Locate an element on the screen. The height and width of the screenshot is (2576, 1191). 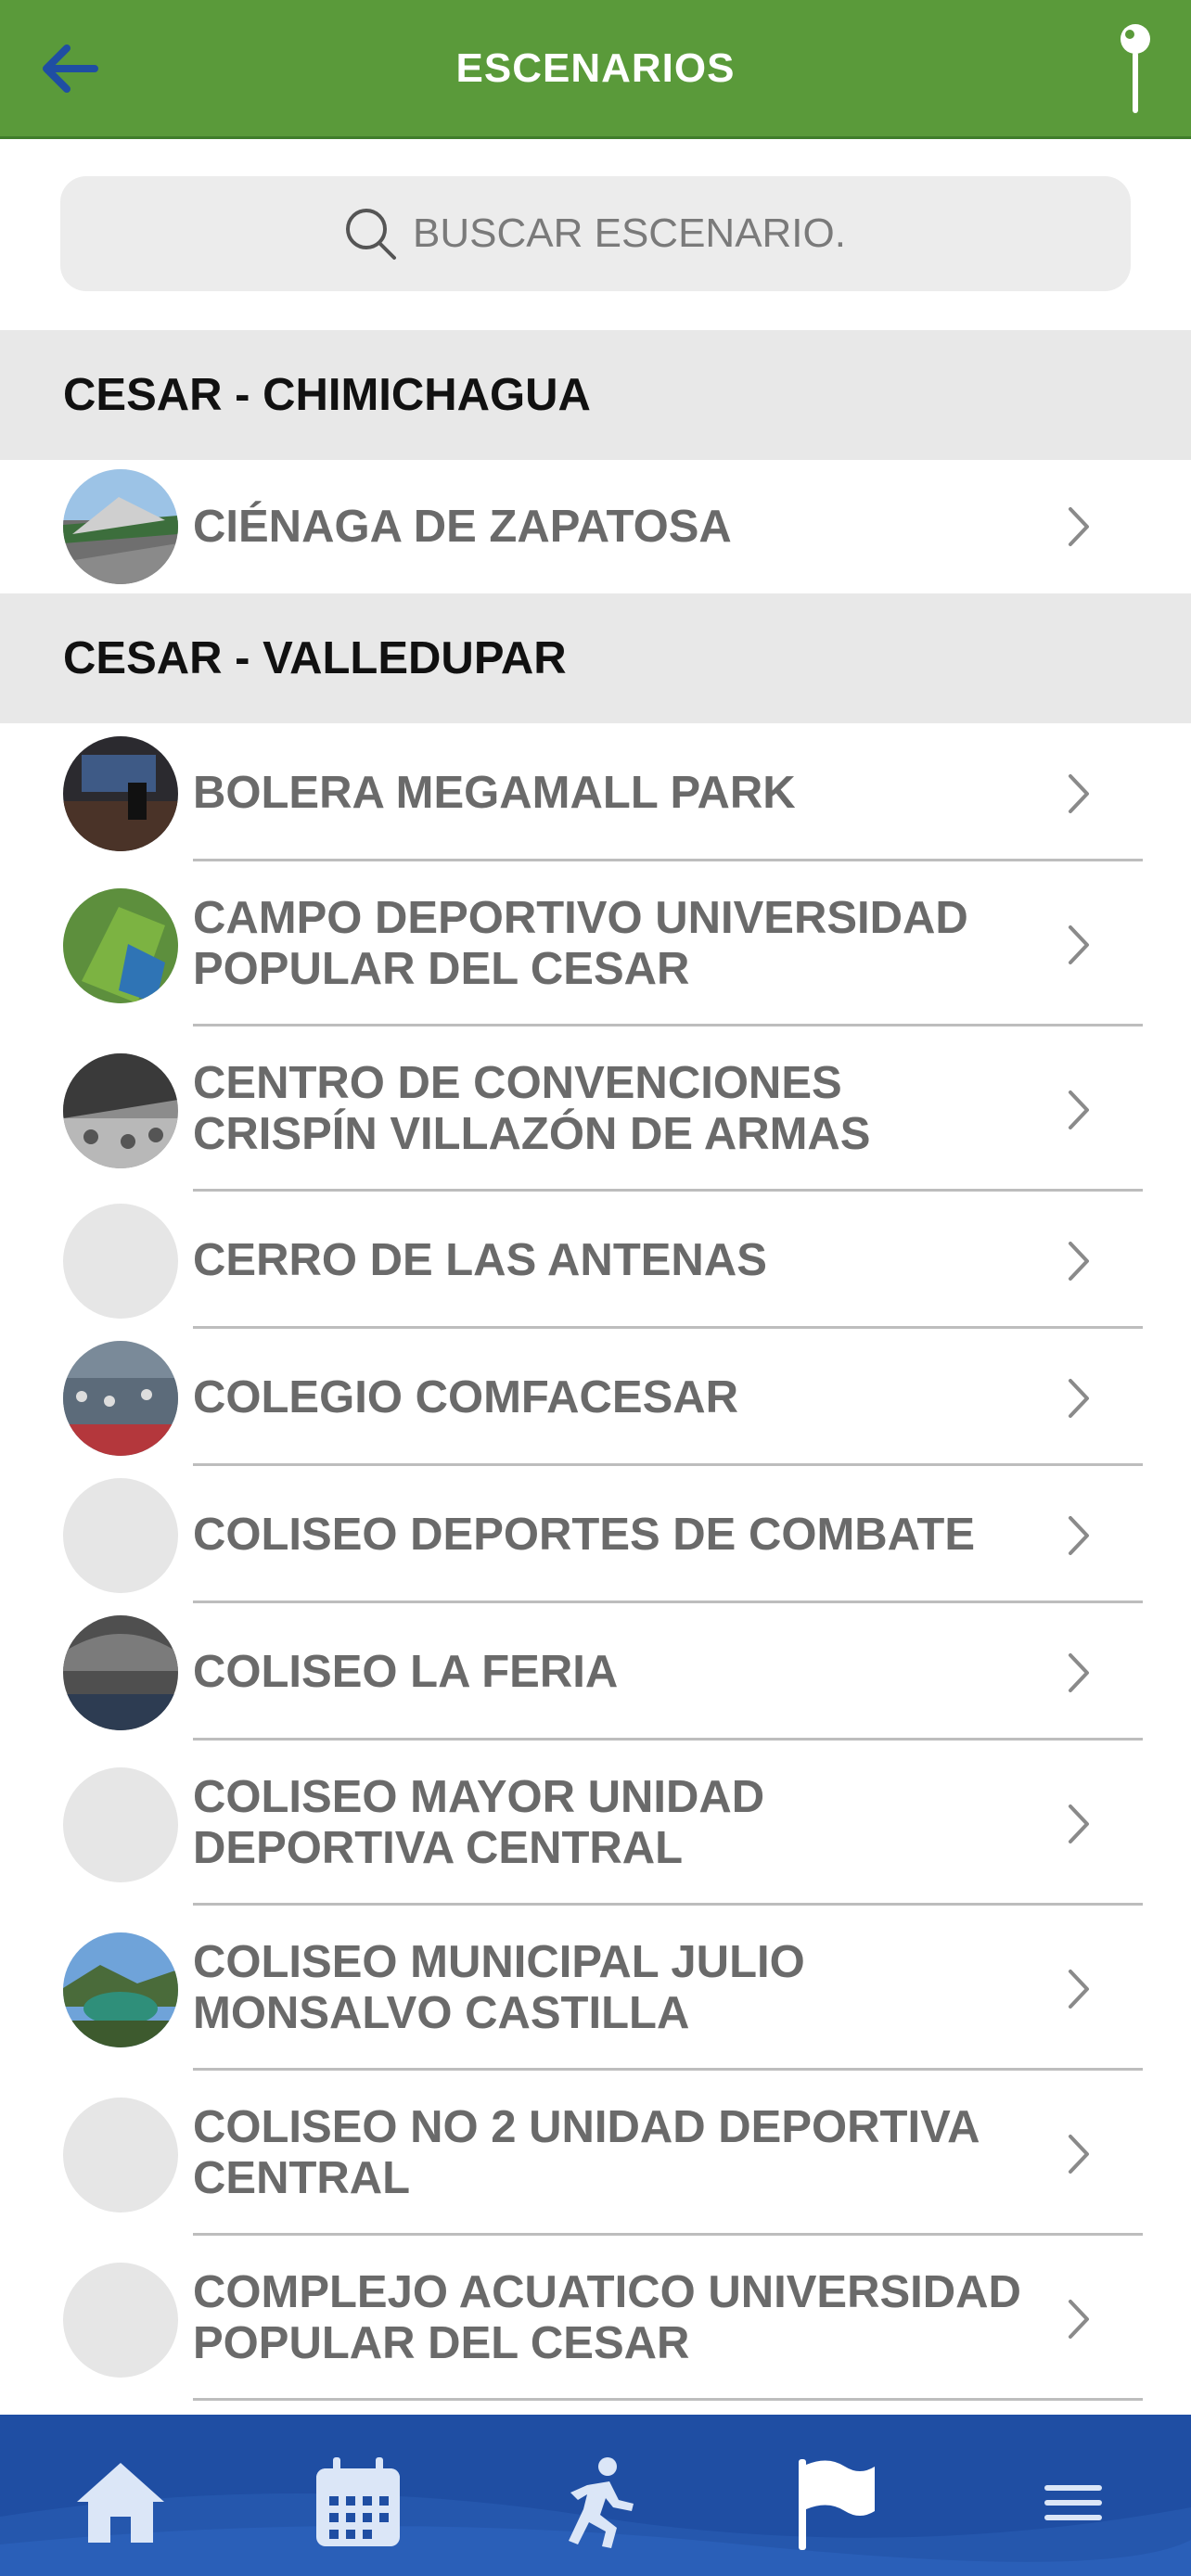
list-item: COLEGIO COMFACESAR is located at coordinates (595, 1397).